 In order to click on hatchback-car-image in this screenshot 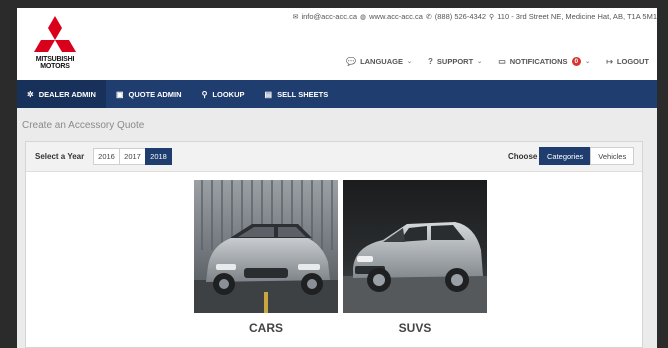, I will do `click(266, 246)`.